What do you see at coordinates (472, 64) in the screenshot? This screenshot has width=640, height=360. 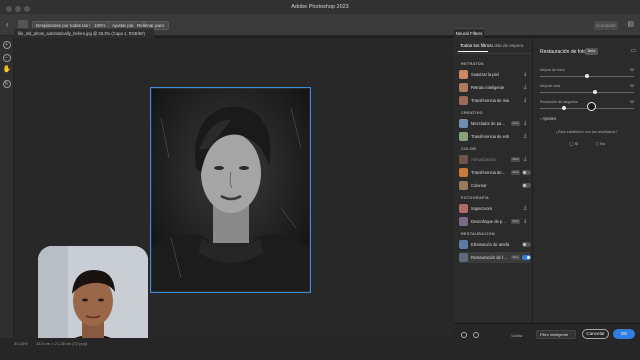 I see `category-retratos: RETRATOS` at bounding box center [472, 64].